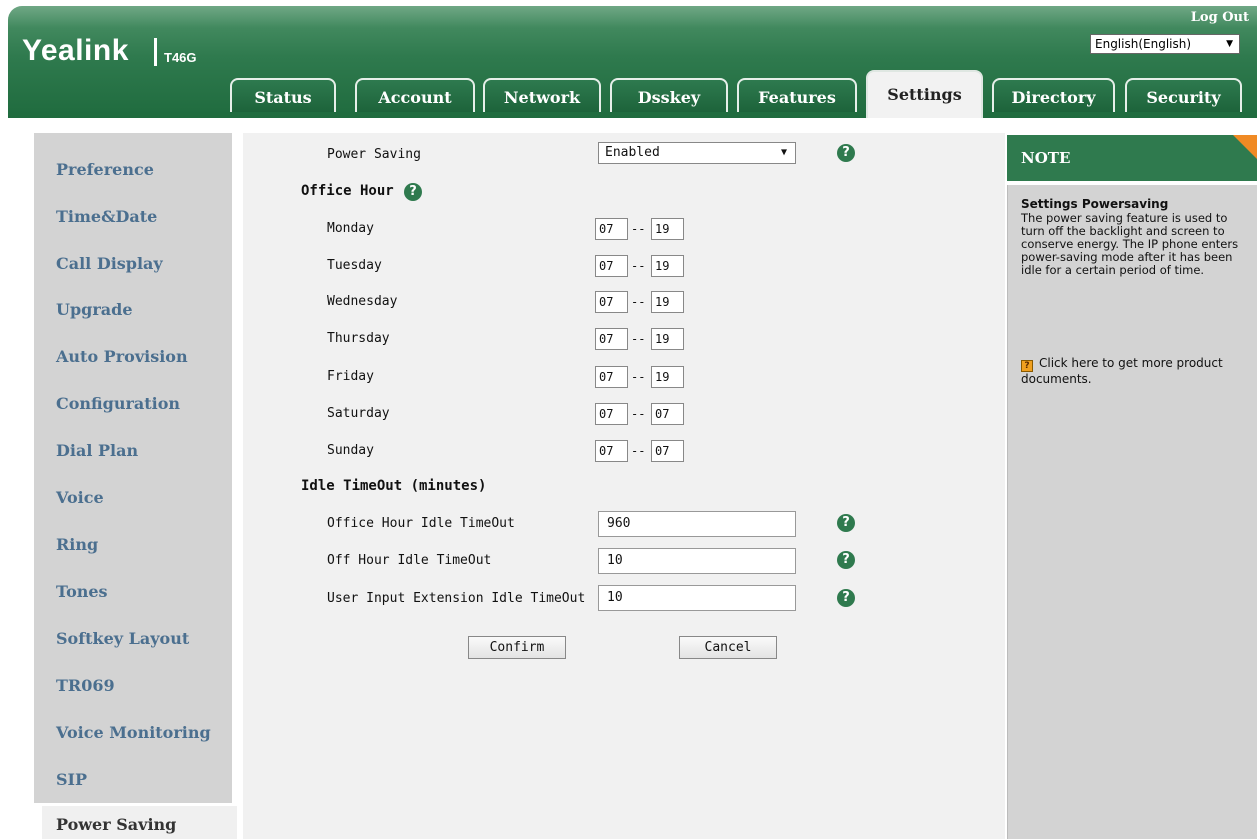 The height and width of the screenshot is (839, 1257). Describe the element at coordinates (347, 191) in the screenshot. I see `office-hour-heading: Office Hour` at that location.